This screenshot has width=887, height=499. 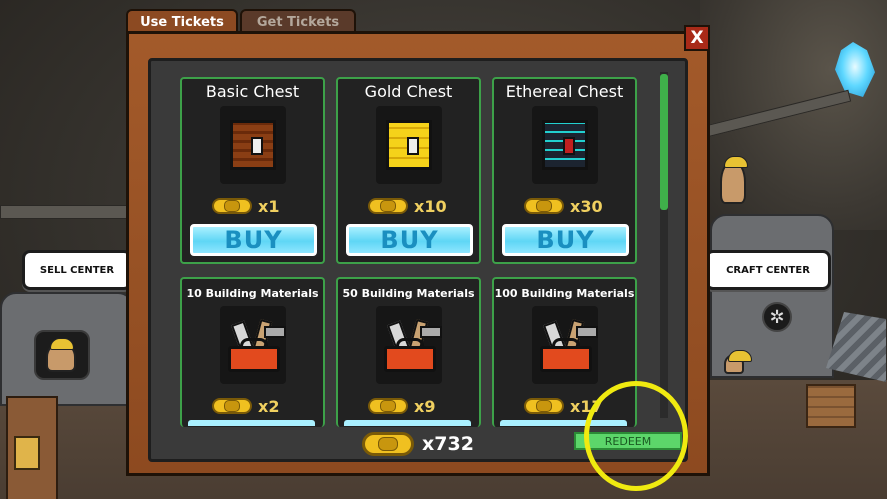 I want to click on item-title: Ethereal Chest, so click(x=564, y=91).